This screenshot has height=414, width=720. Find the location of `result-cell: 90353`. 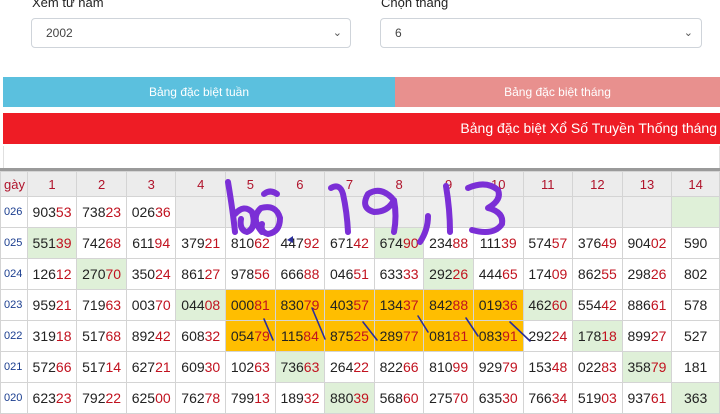

result-cell: 90353 is located at coordinates (52, 212).